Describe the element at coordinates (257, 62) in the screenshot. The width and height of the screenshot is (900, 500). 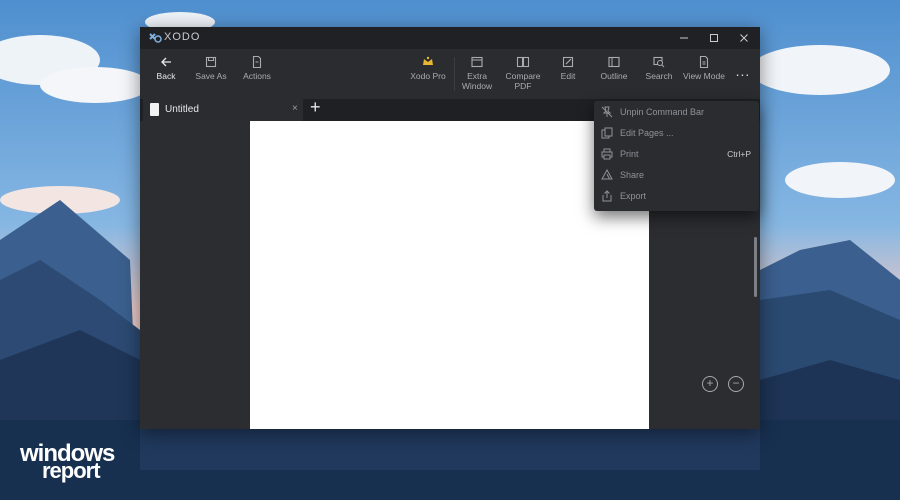
I see `document-actions-icon` at that location.